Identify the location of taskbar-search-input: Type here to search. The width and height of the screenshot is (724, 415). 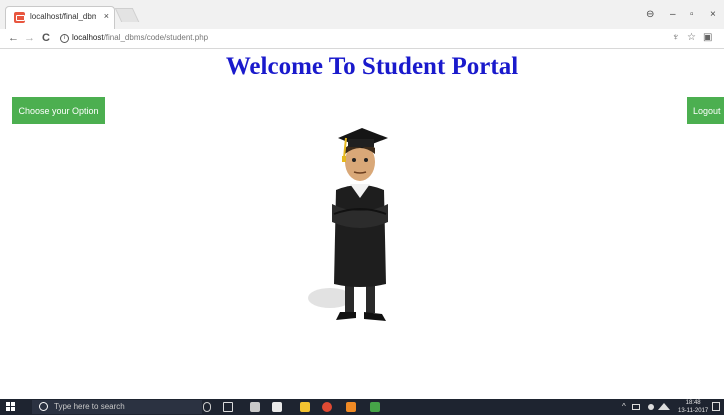
(117, 407).